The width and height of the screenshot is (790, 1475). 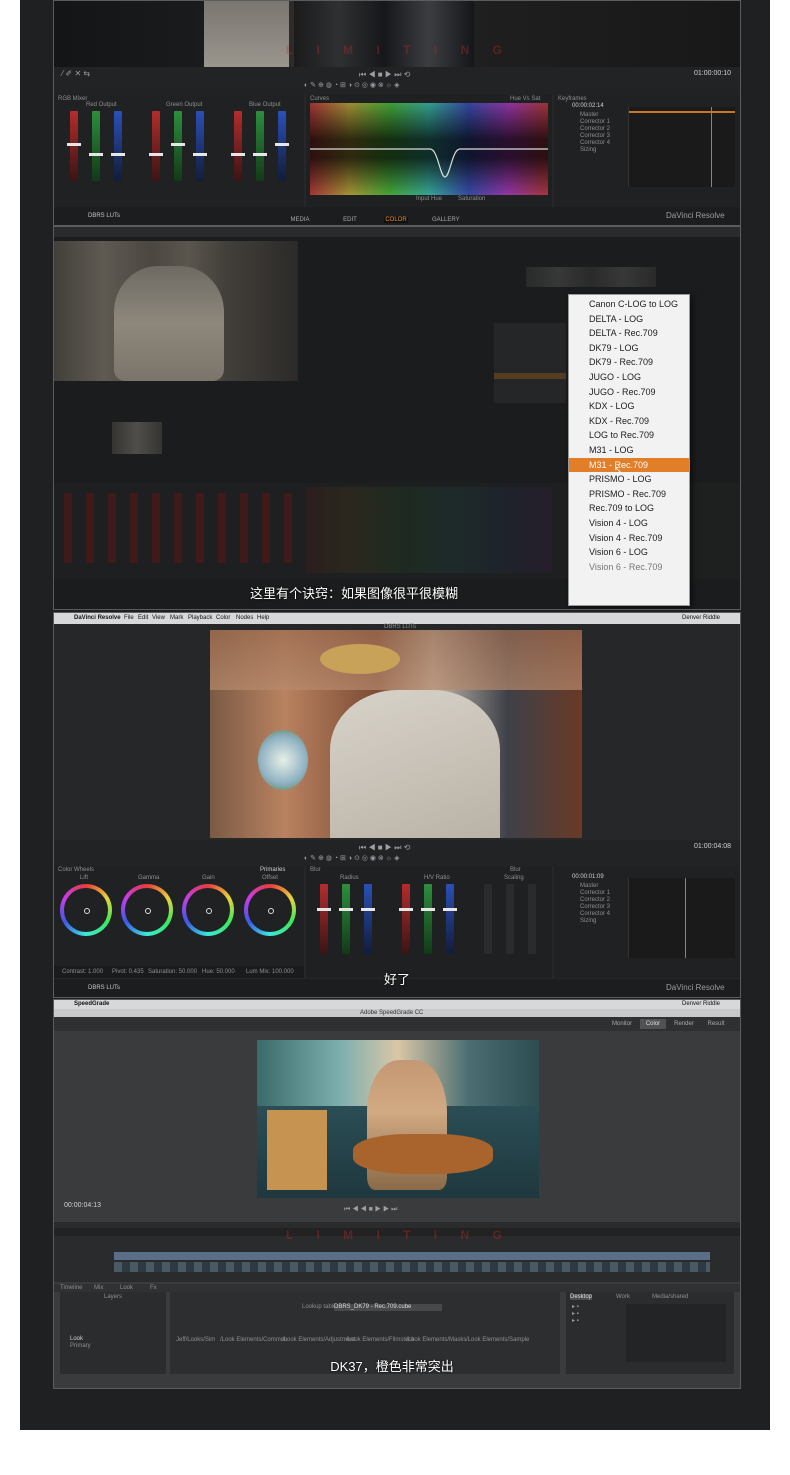 I want to click on lut-item: DELTA - LOG, so click(x=629, y=319).